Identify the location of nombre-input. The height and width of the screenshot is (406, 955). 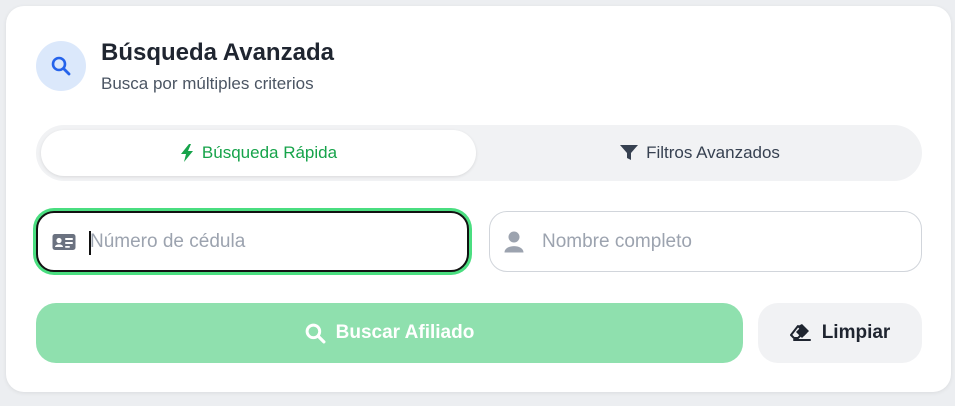
(722, 241).